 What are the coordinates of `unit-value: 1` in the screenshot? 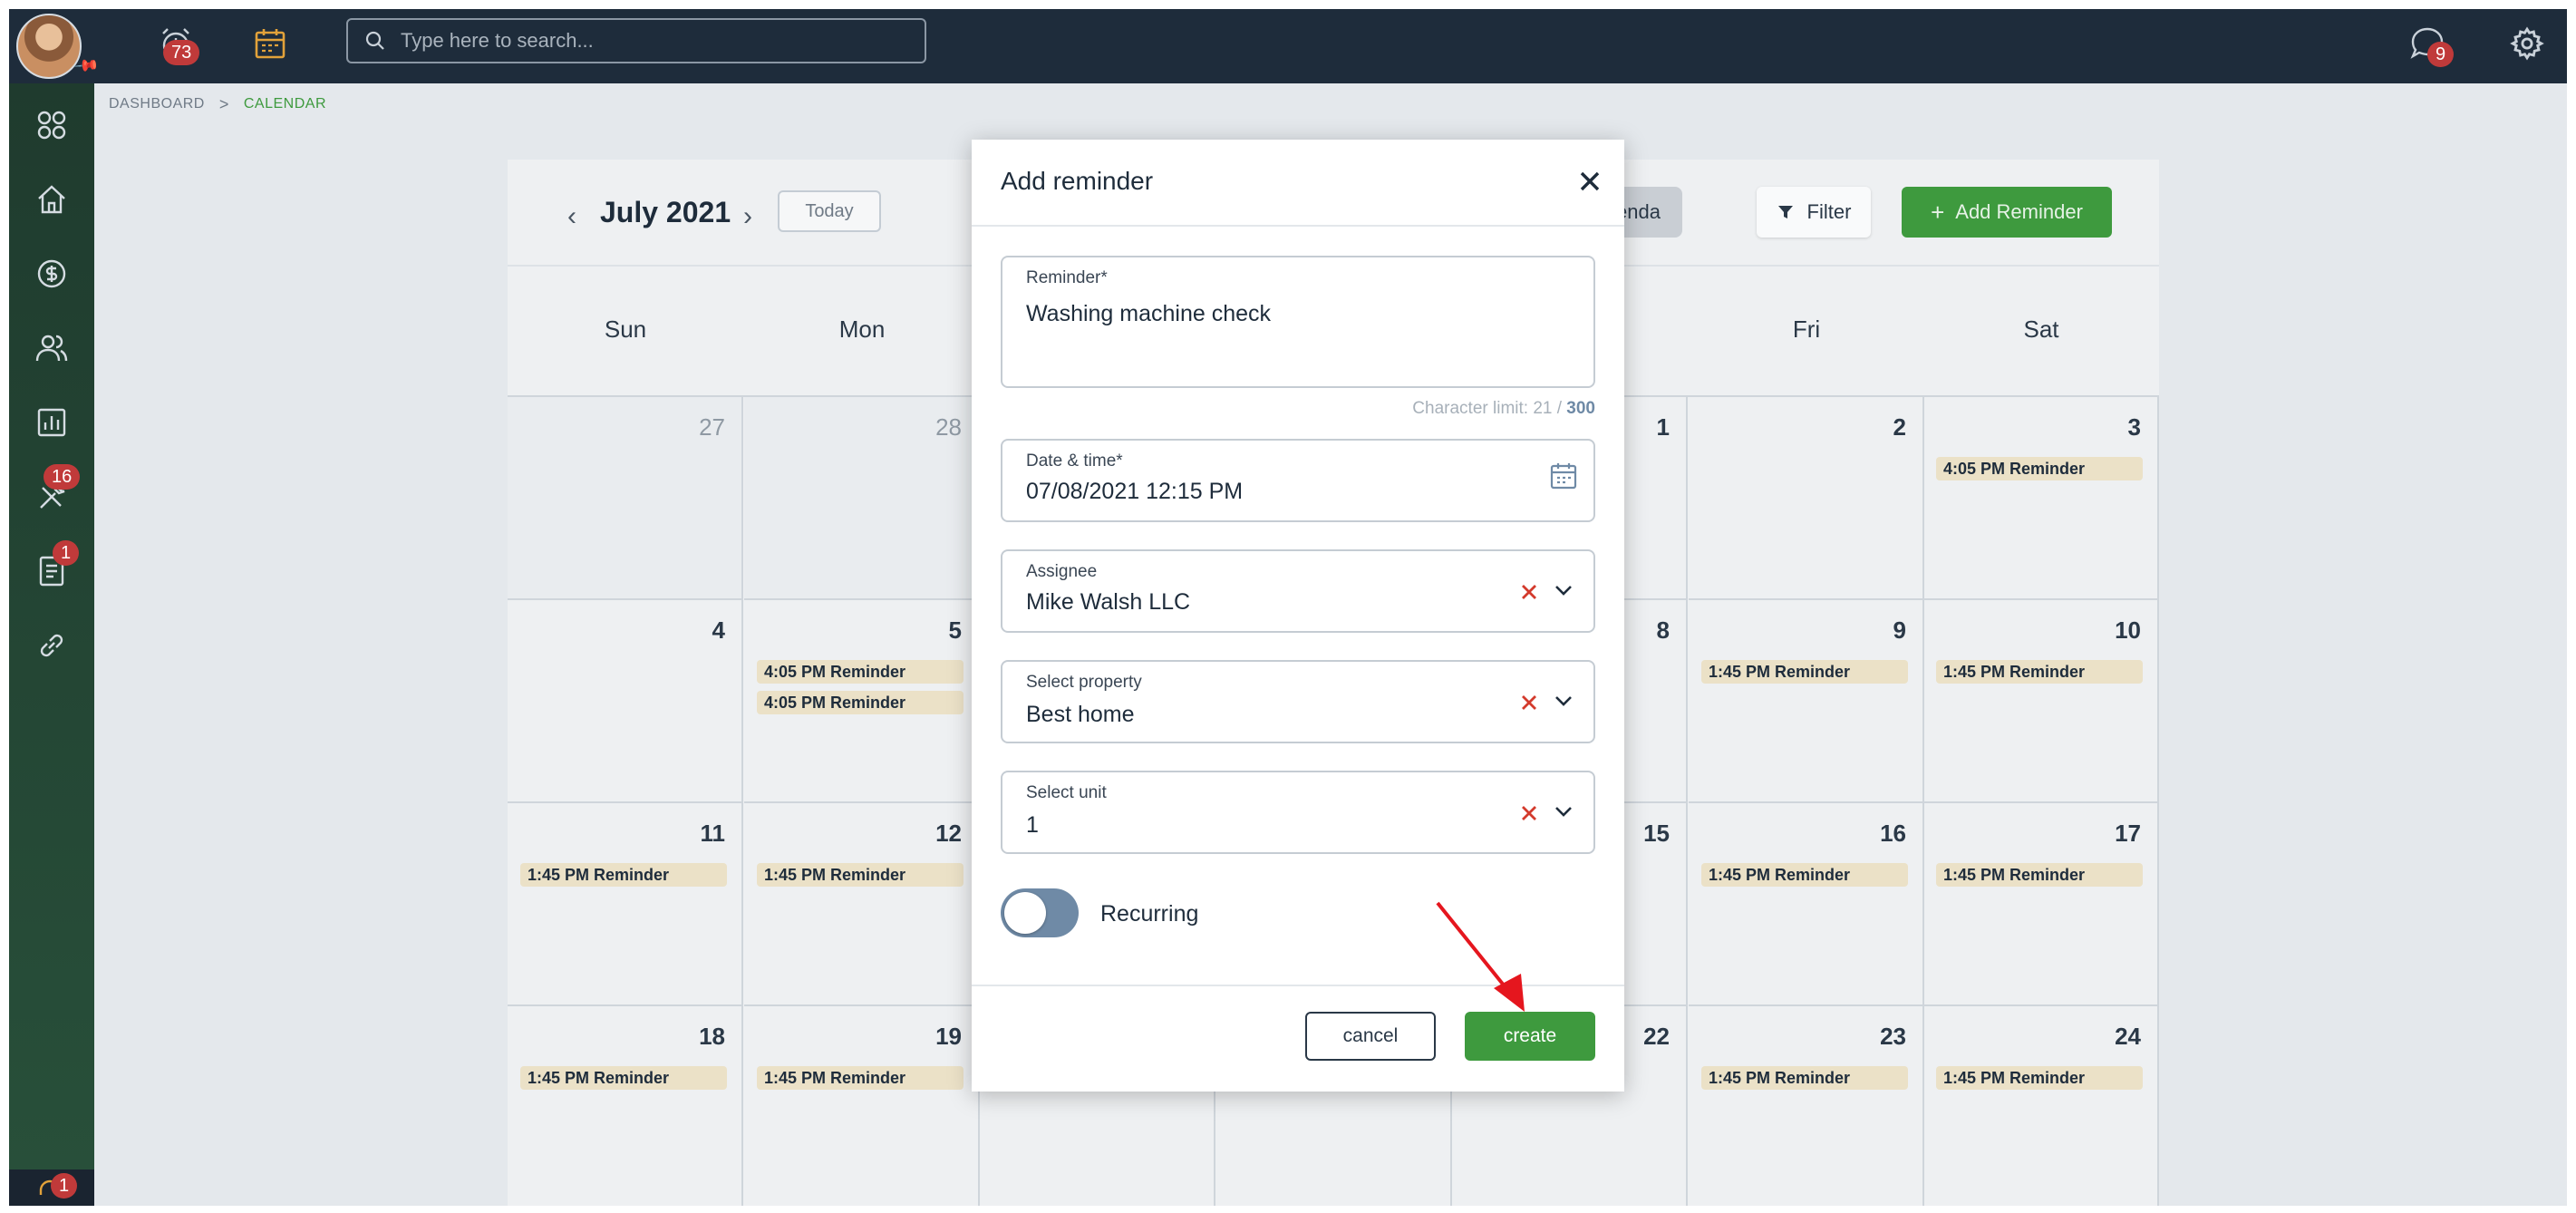 It's located at (1032, 825).